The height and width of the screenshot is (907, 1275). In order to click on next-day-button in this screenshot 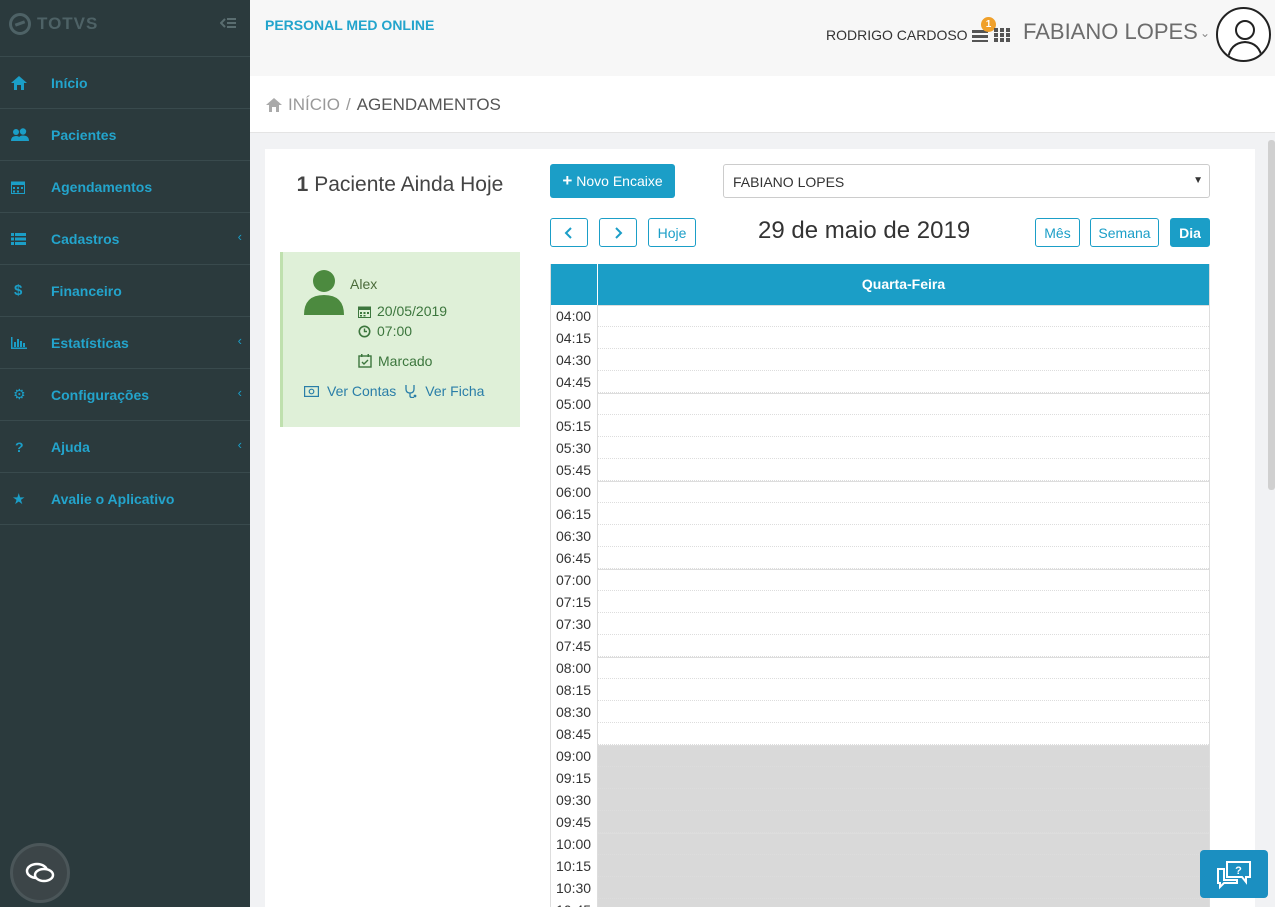, I will do `click(618, 232)`.